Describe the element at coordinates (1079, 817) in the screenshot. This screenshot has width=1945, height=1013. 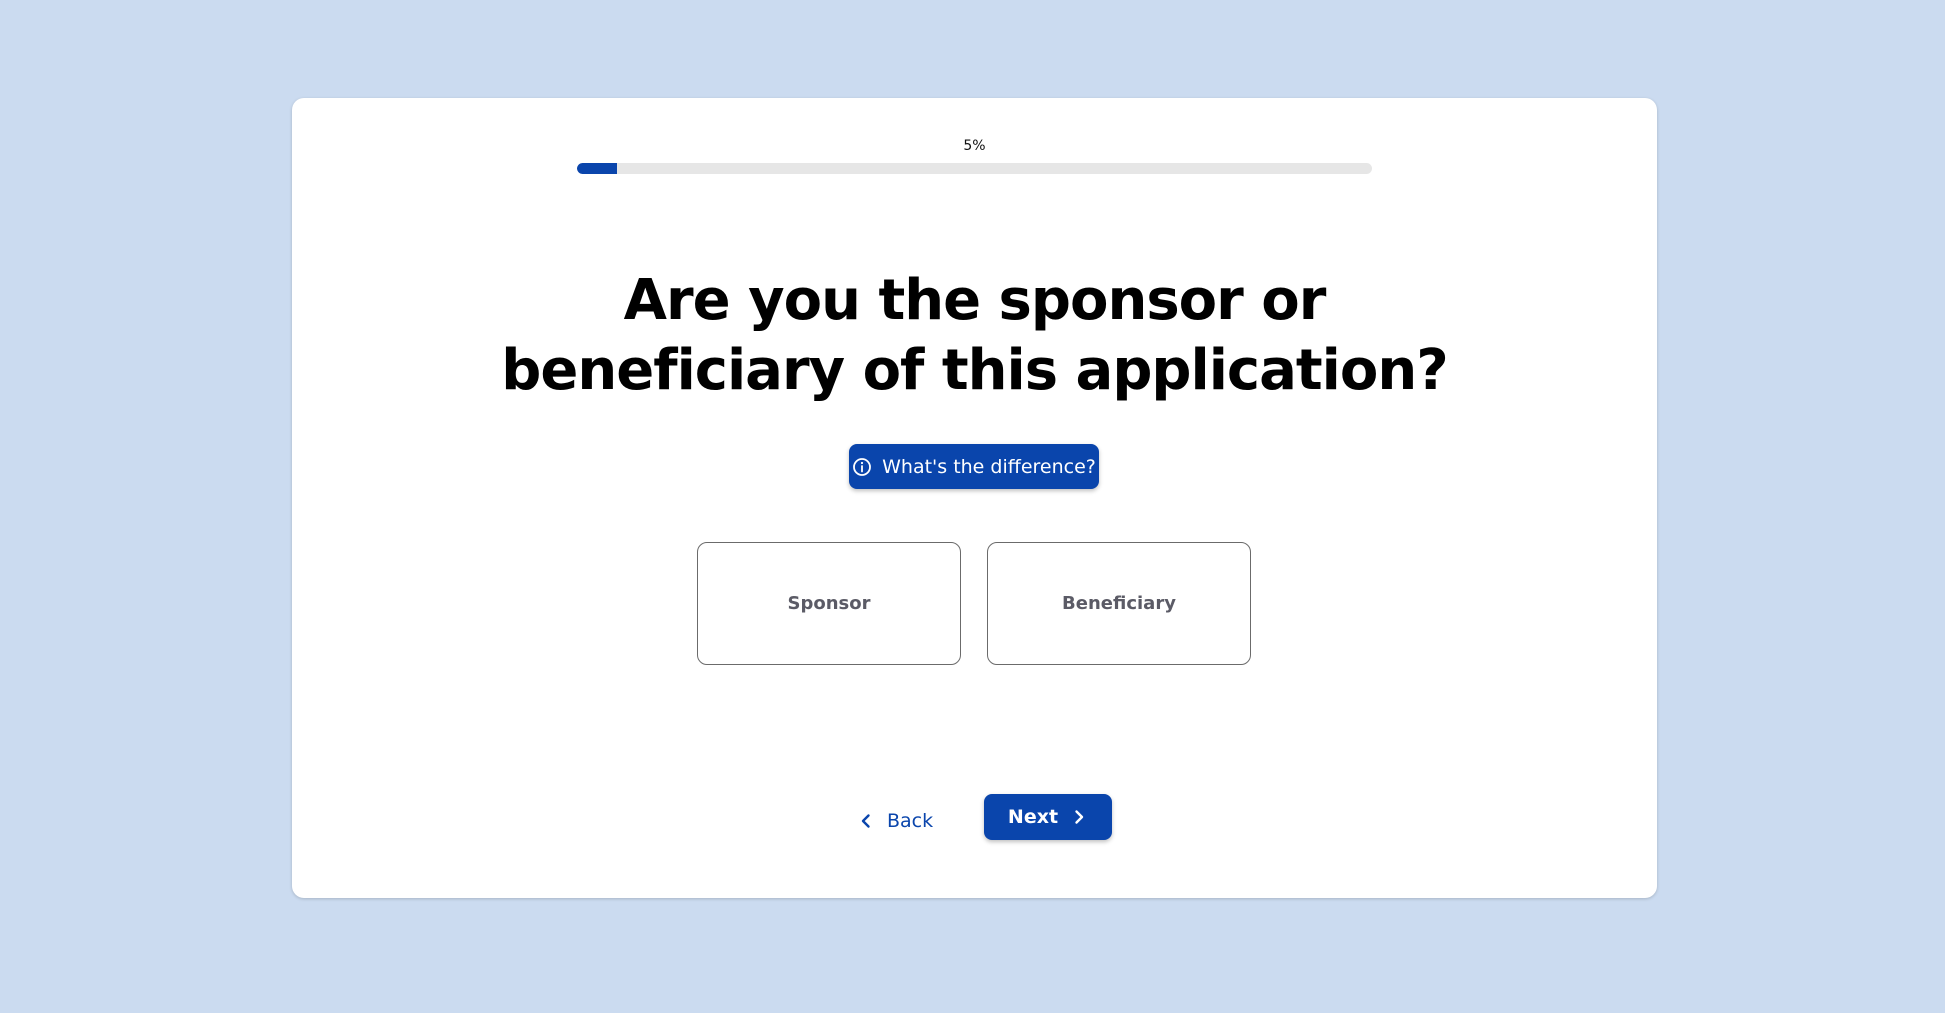
I see `chevron-right-icon` at that location.